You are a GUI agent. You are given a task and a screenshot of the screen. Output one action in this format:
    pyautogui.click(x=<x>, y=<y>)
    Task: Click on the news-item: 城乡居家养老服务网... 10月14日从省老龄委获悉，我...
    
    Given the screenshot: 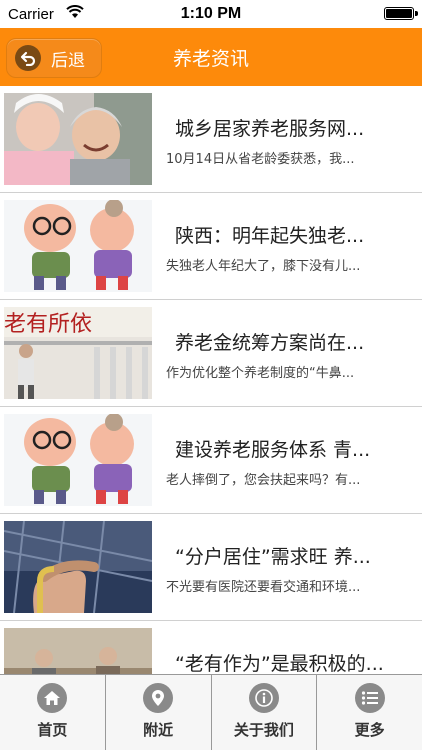 What is the action you would take?
    pyautogui.click(x=211, y=139)
    